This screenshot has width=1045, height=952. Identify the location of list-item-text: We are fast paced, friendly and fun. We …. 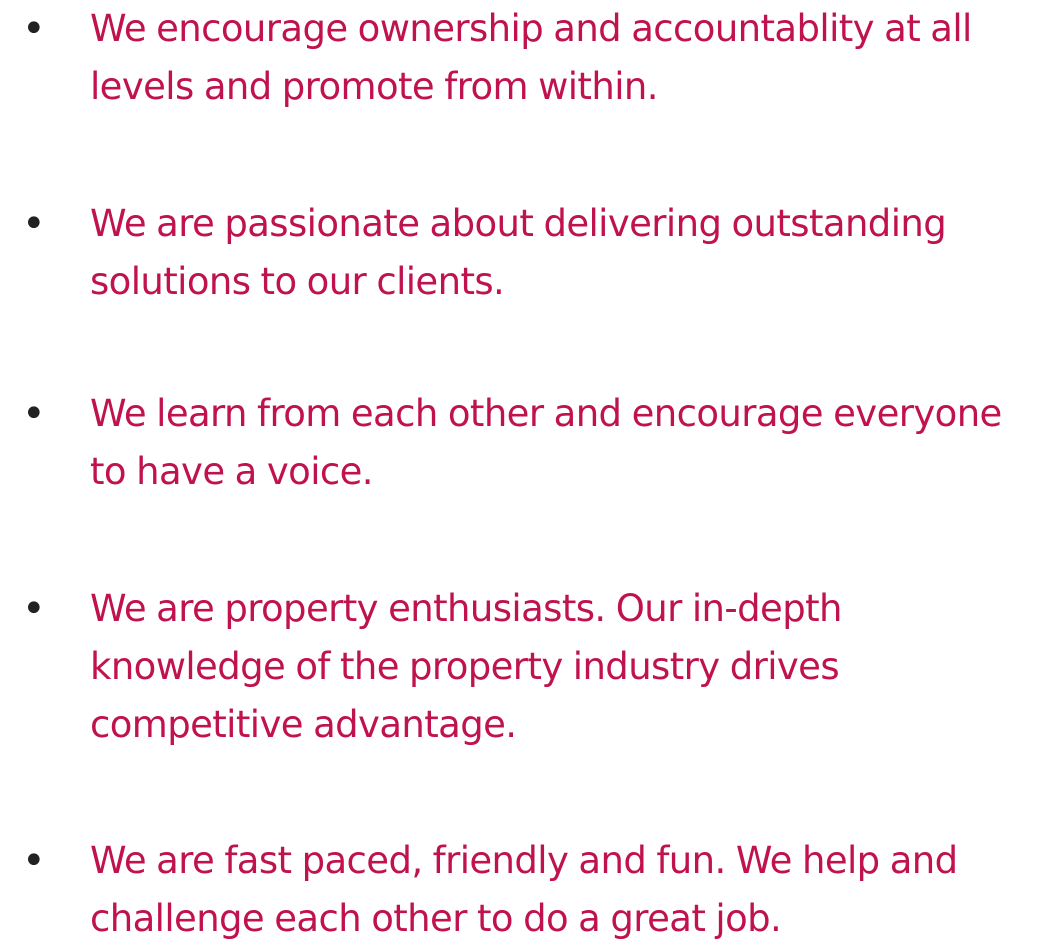
(524, 889).